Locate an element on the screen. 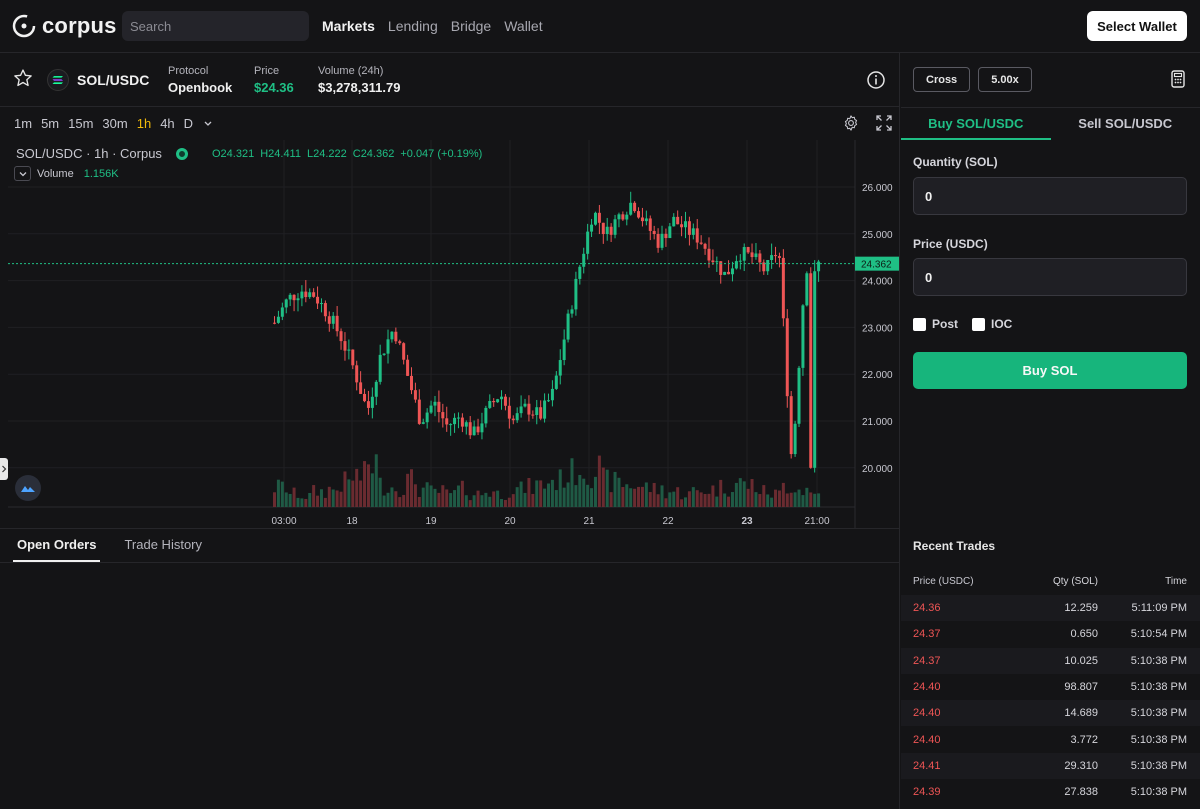 The height and width of the screenshot is (809, 1200). cross-margin-button: Cross is located at coordinates (942, 79).